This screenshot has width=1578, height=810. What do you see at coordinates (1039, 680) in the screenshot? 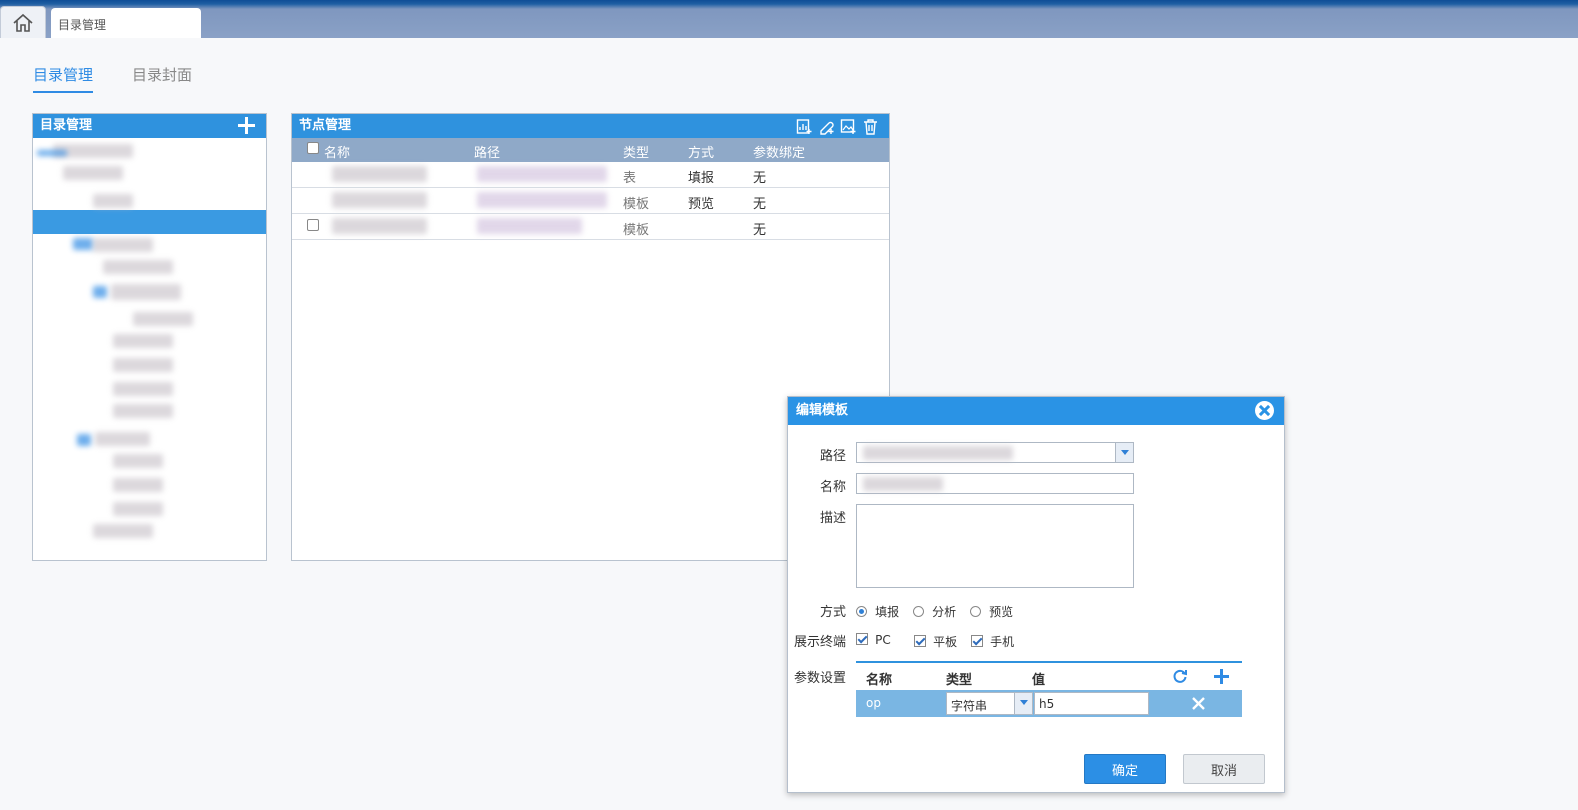
I see `param-col-value: 值` at bounding box center [1039, 680].